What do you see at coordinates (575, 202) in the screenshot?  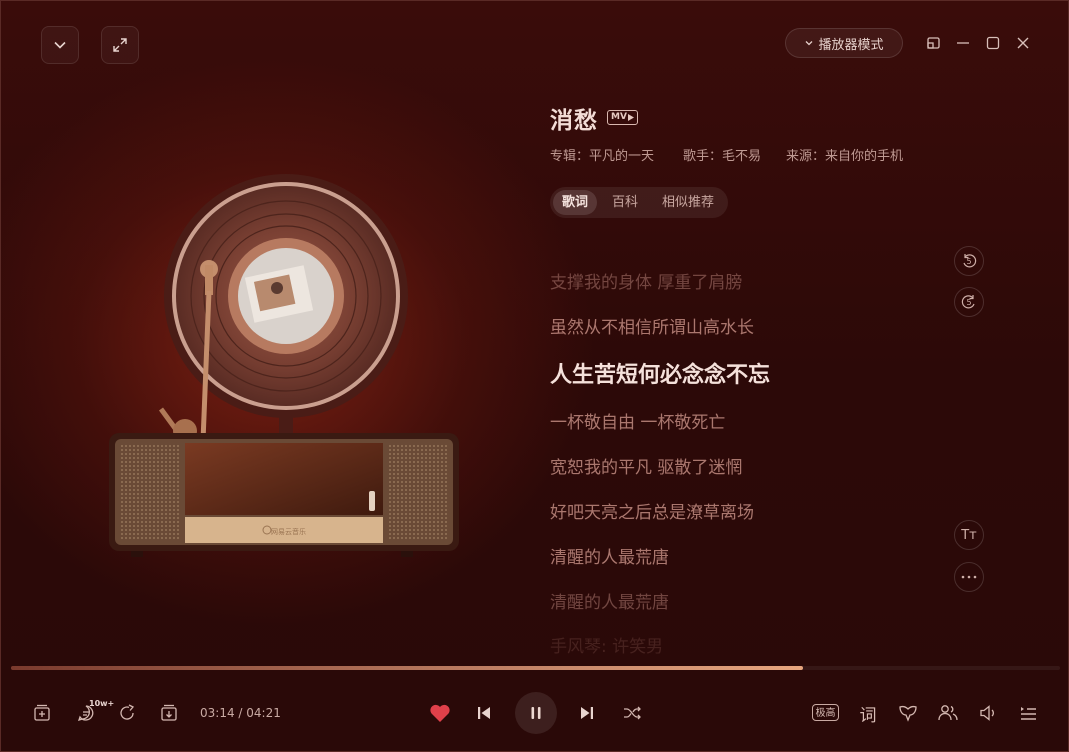 I see `tab-lyrics: 歌词` at bounding box center [575, 202].